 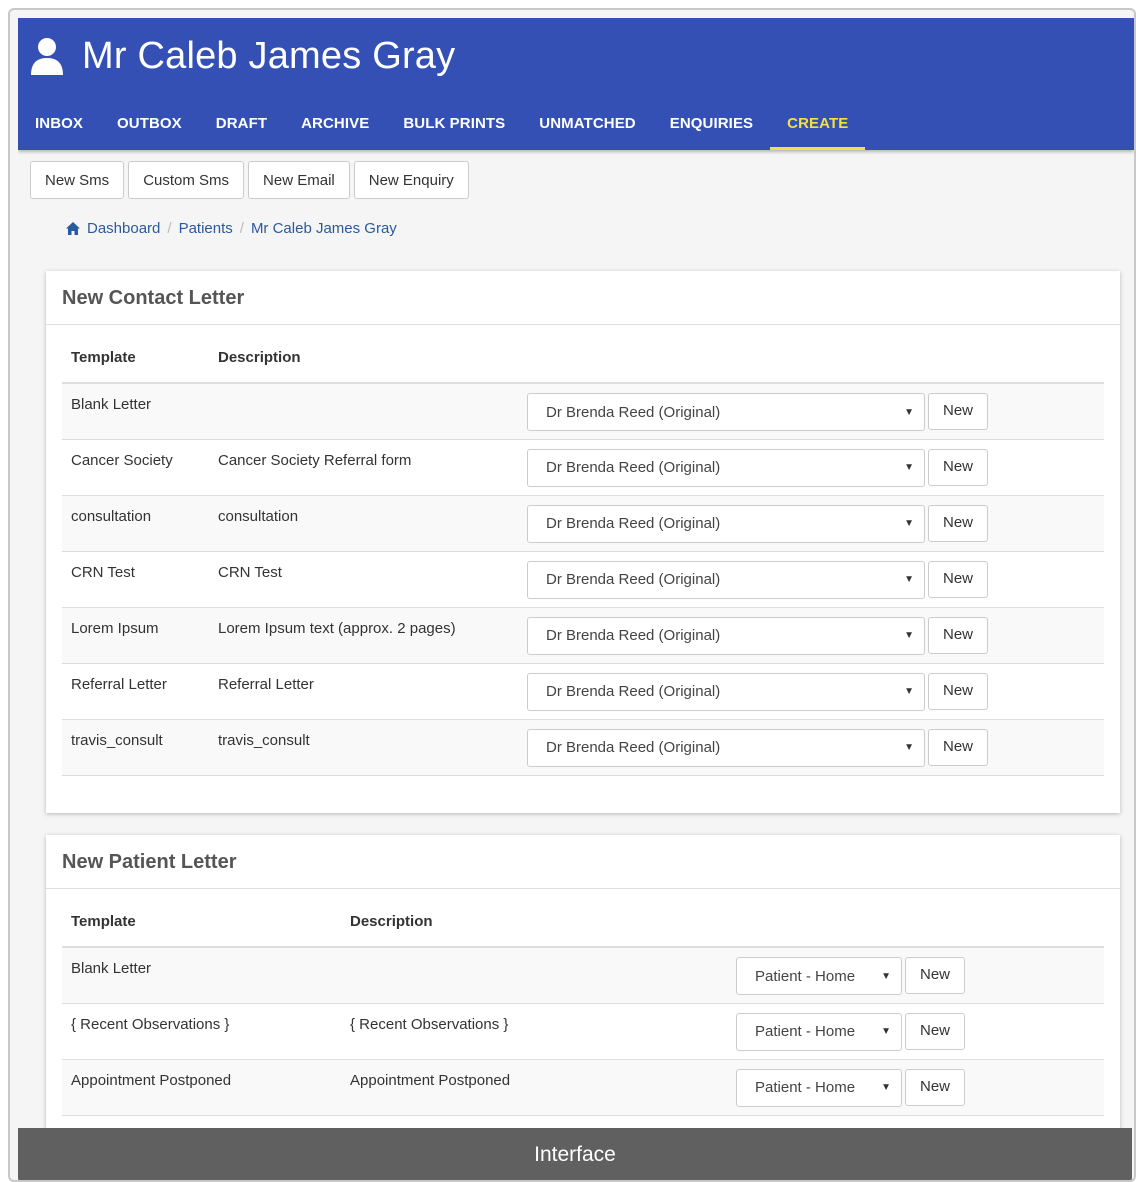 I want to click on template-cell: CRN Test, so click(x=135, y=579).